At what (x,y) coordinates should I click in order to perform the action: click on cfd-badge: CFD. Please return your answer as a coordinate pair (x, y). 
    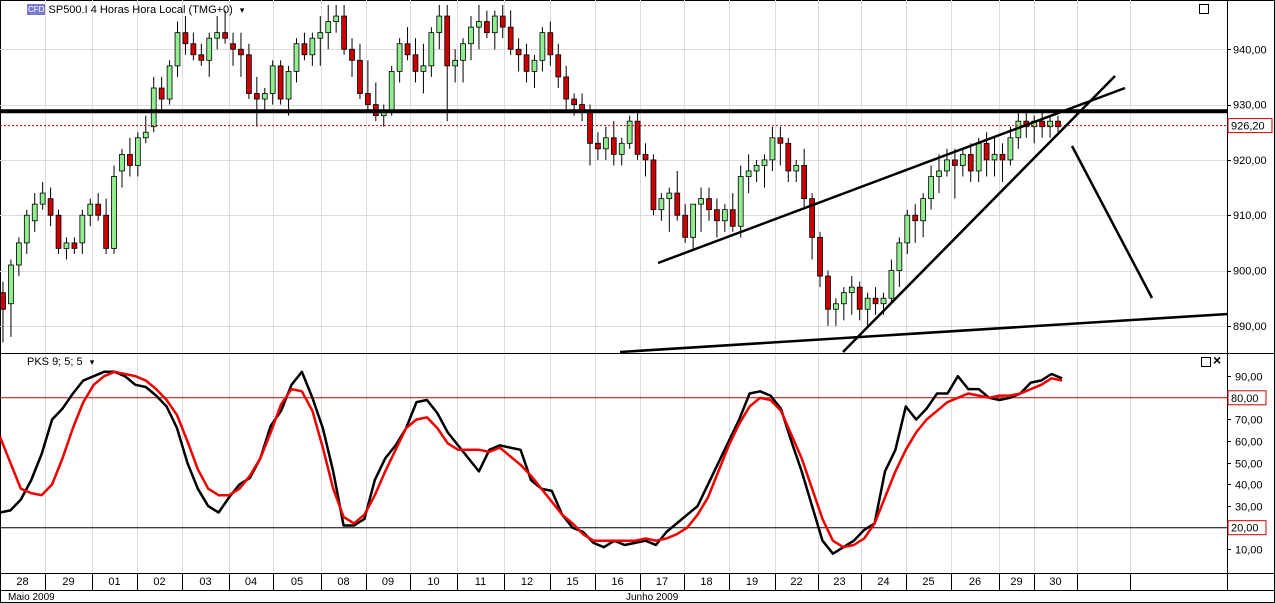
    Looking at the image, I should click on (36, 9).